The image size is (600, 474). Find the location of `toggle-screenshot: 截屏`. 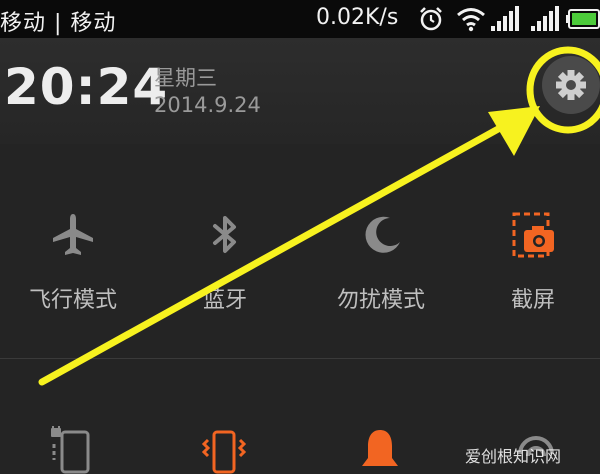

toggle-screenshot: 截屏 is located at coordinates (533, 270).